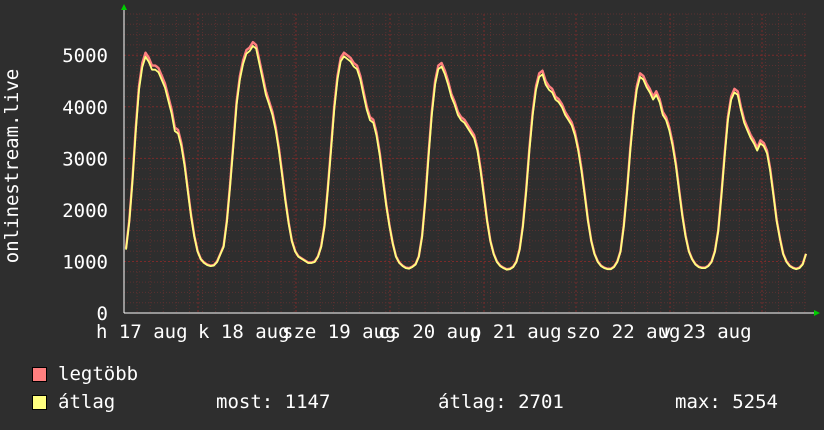 This screenshot has height=430, width=824. I want to click on legend-max-label: legtöbb, so click(98, 374).